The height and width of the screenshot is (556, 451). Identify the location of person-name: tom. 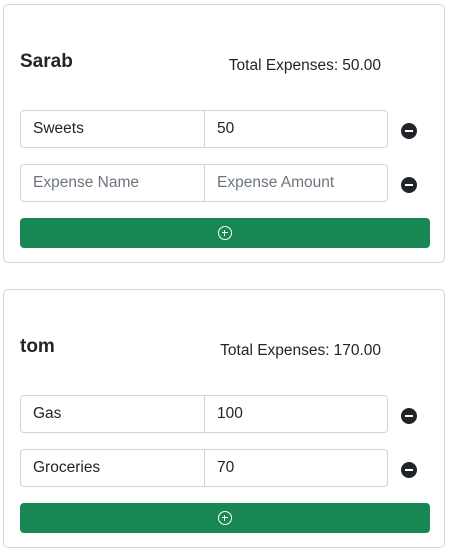
(37, 346).